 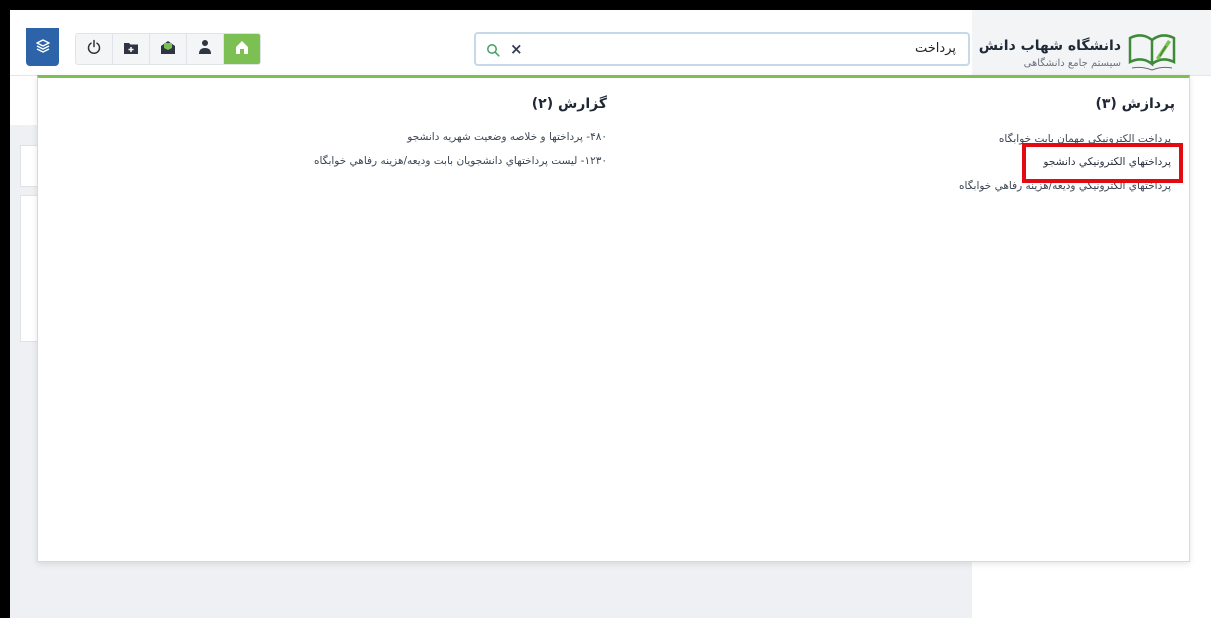 I want to click on processing-section-title: پردازش (۳), so click(x=1135, y=104).